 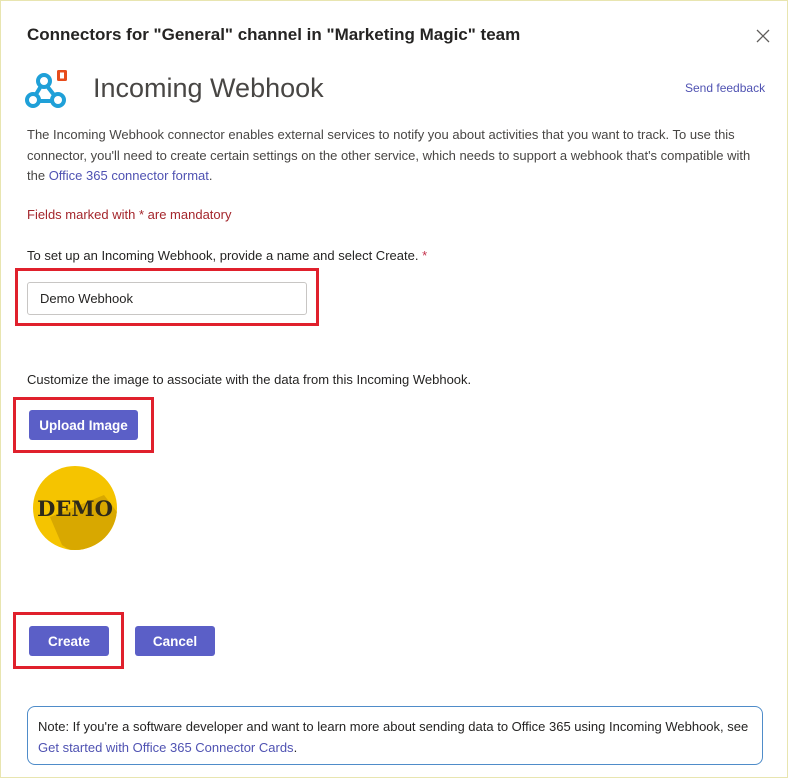 I want to click on webhook-icon, so click(x=48, y=90).